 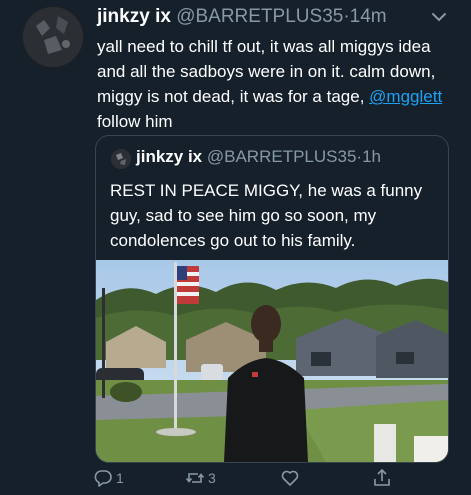 I want to click on mention-link: @mgglett, so click(x=405, y=96).